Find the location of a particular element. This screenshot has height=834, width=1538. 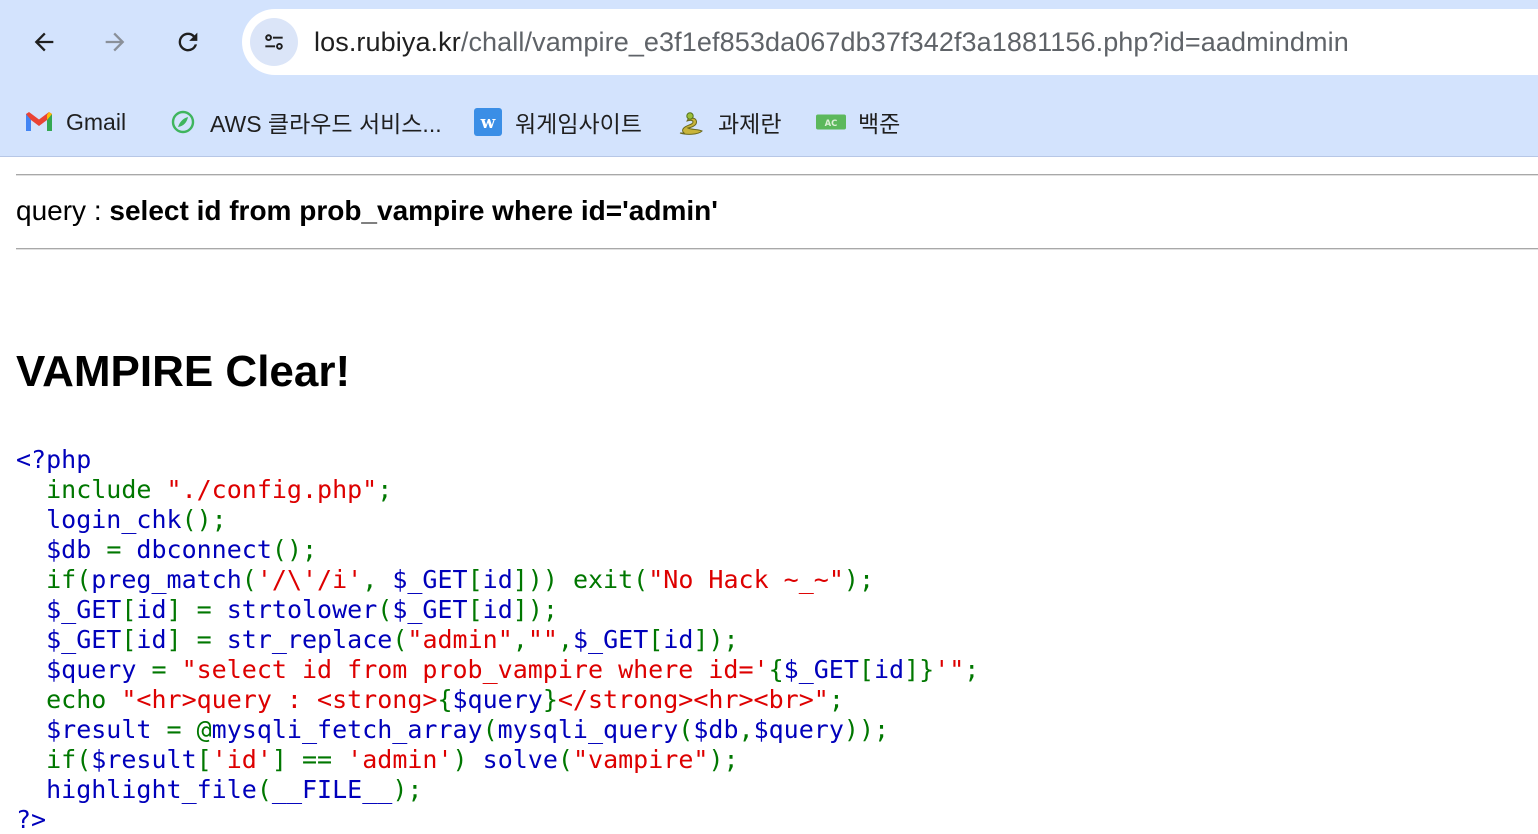

svg-text: w is located at coordinates (488, 123).